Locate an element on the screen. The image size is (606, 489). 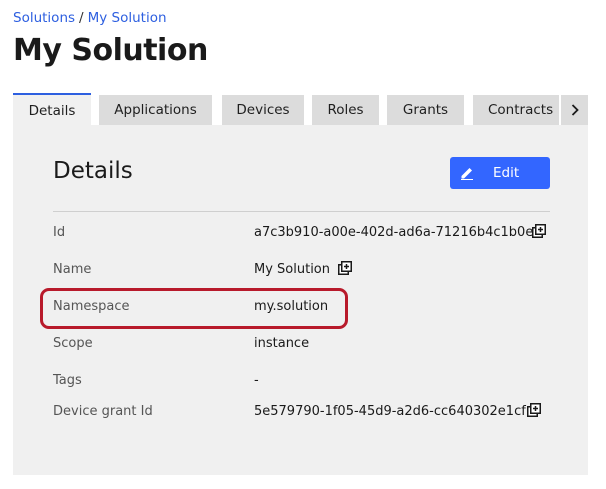
tab-contracts: Contracts is located at coordinates (516, 110).